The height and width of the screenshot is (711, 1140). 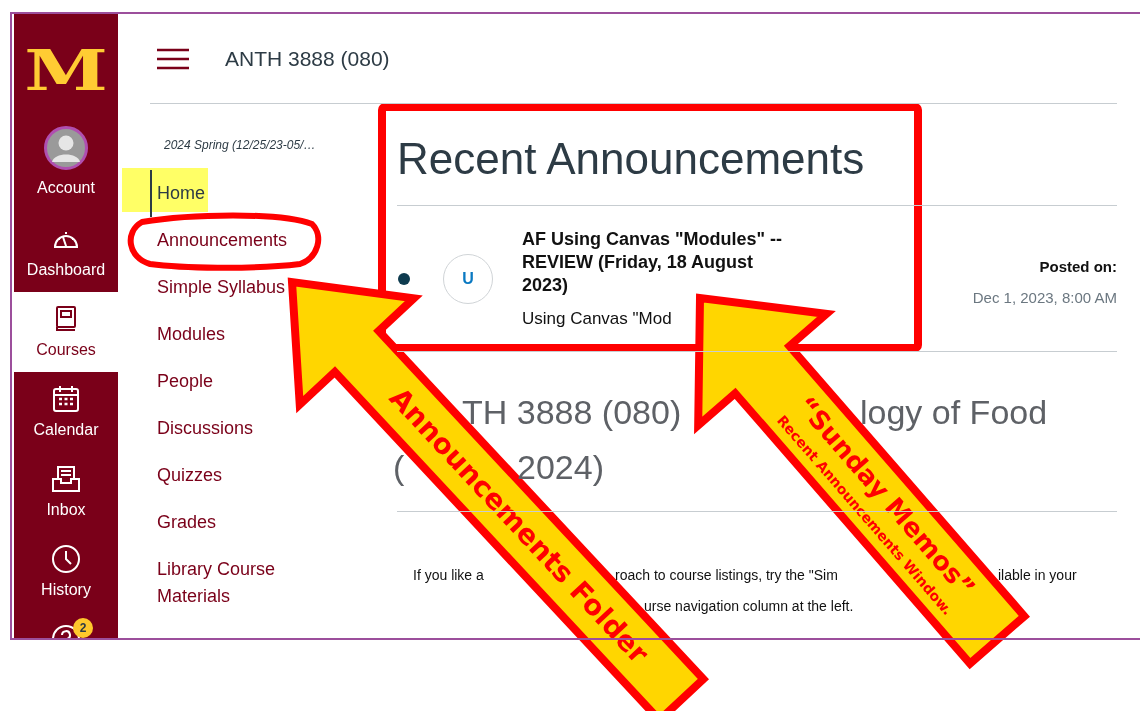 What do you see at coordinates (66, 70) in the screenshot?
I see `university-logo: M` at bounding box center [66, 70].